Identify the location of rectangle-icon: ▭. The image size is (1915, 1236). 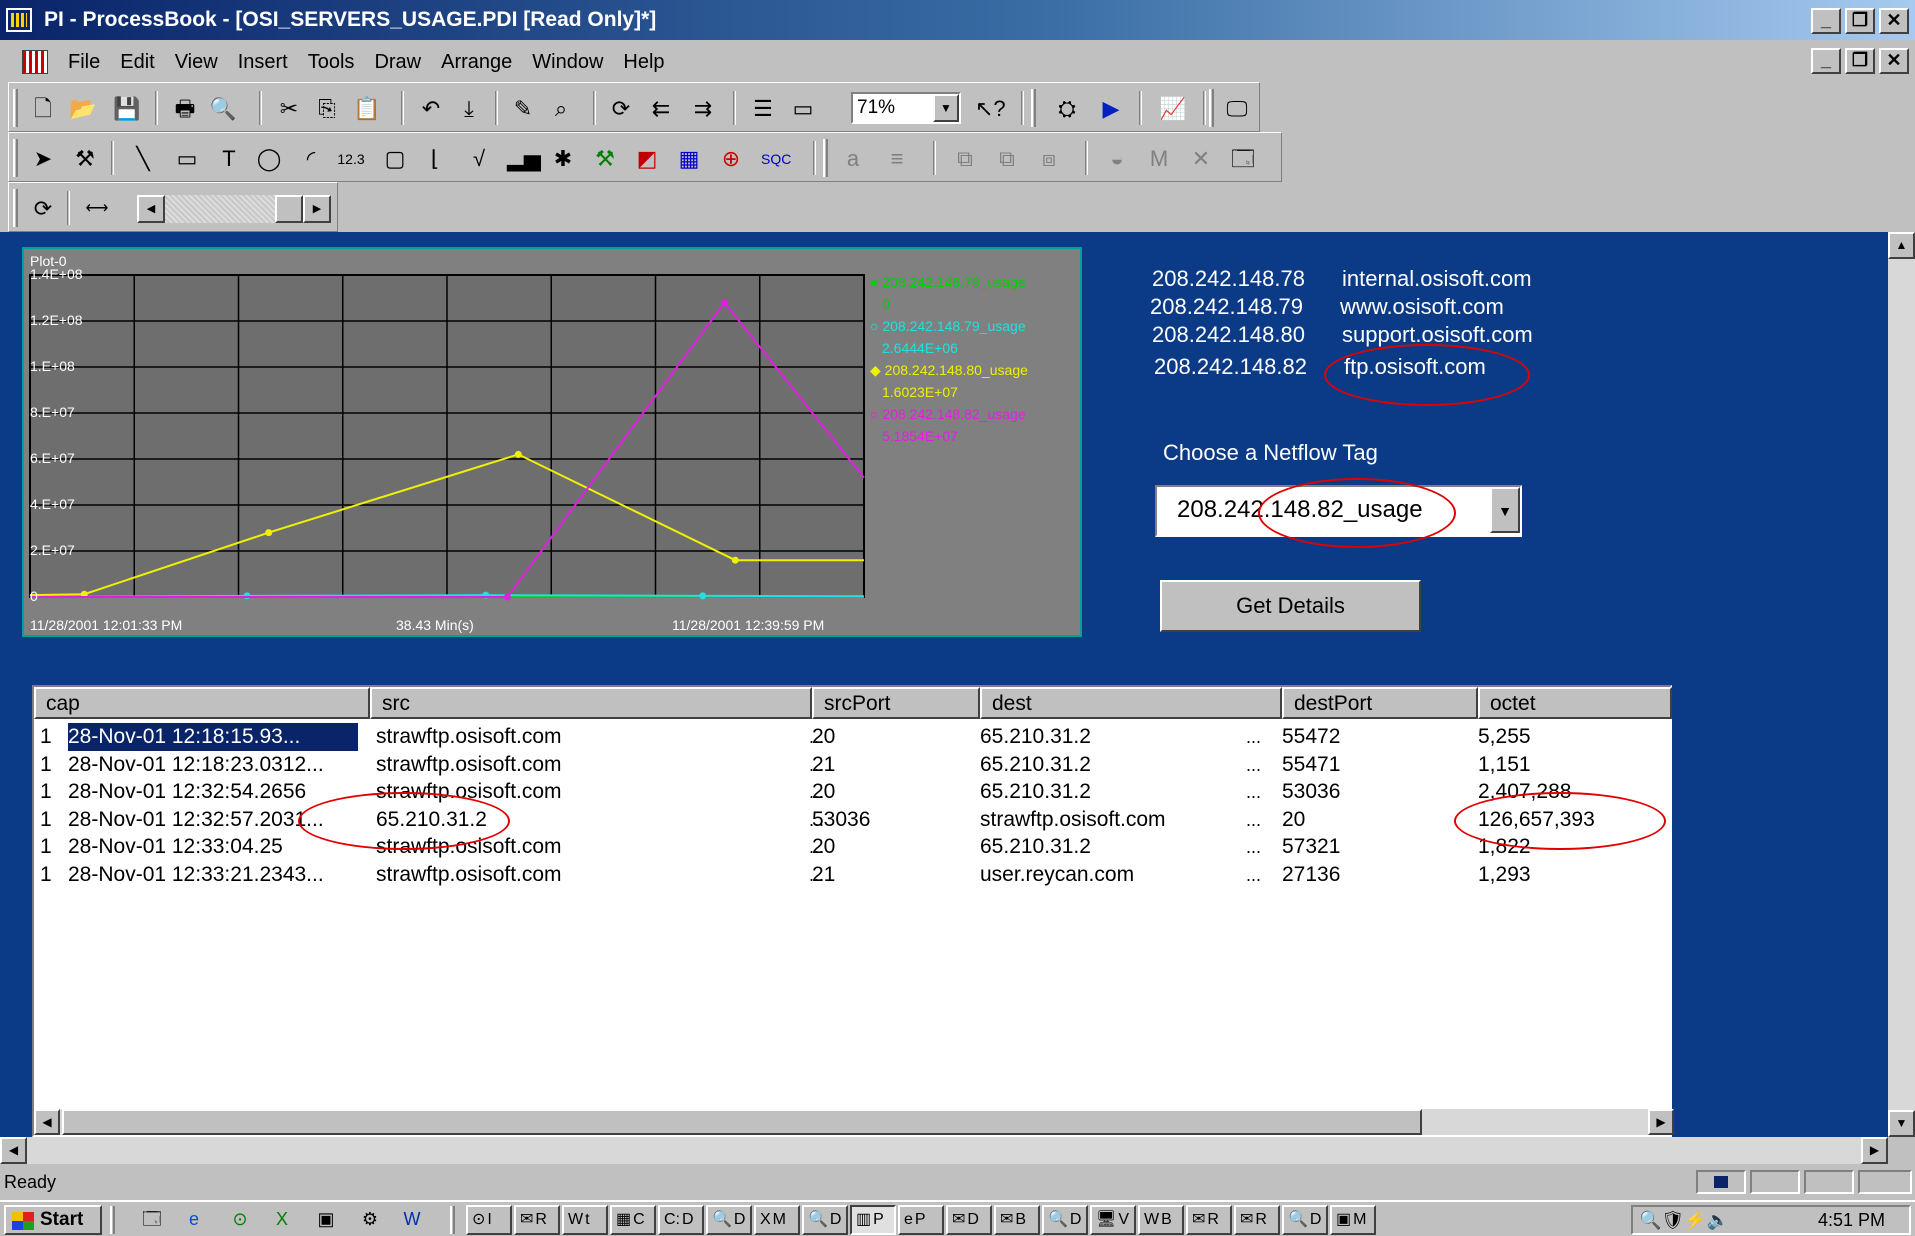
(187, 159).